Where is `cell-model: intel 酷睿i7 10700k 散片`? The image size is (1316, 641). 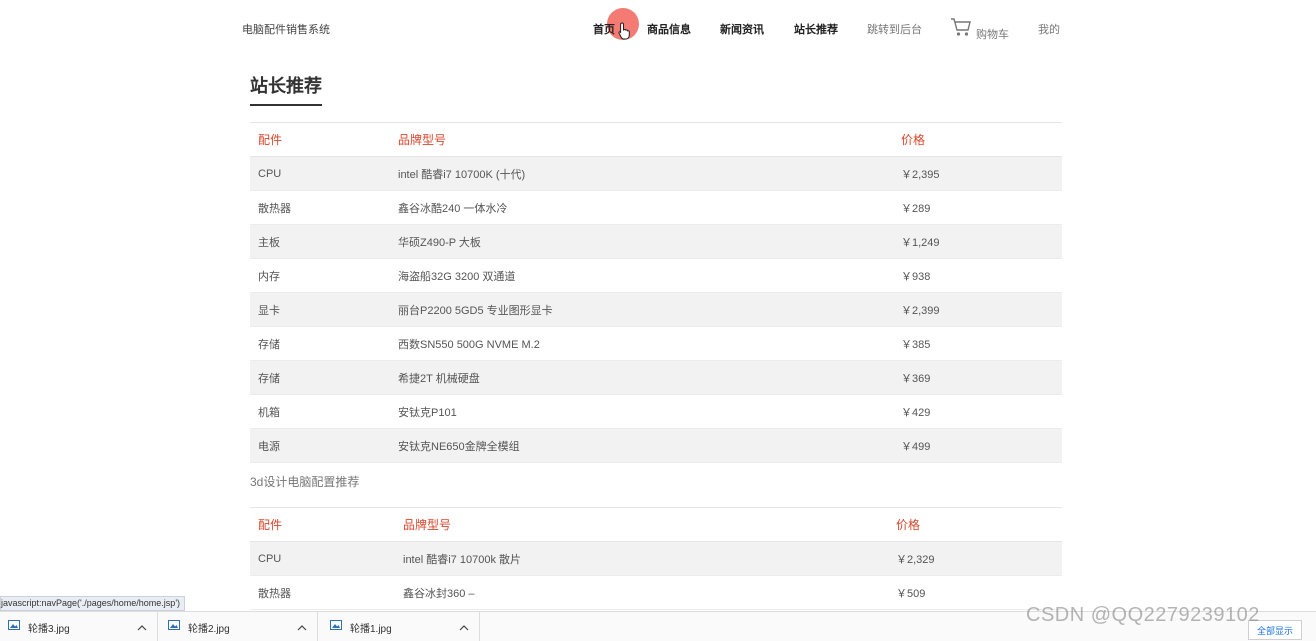
cell-model: intel 酷睿i7 10700k 散片 is located at coordinates (462, 559).